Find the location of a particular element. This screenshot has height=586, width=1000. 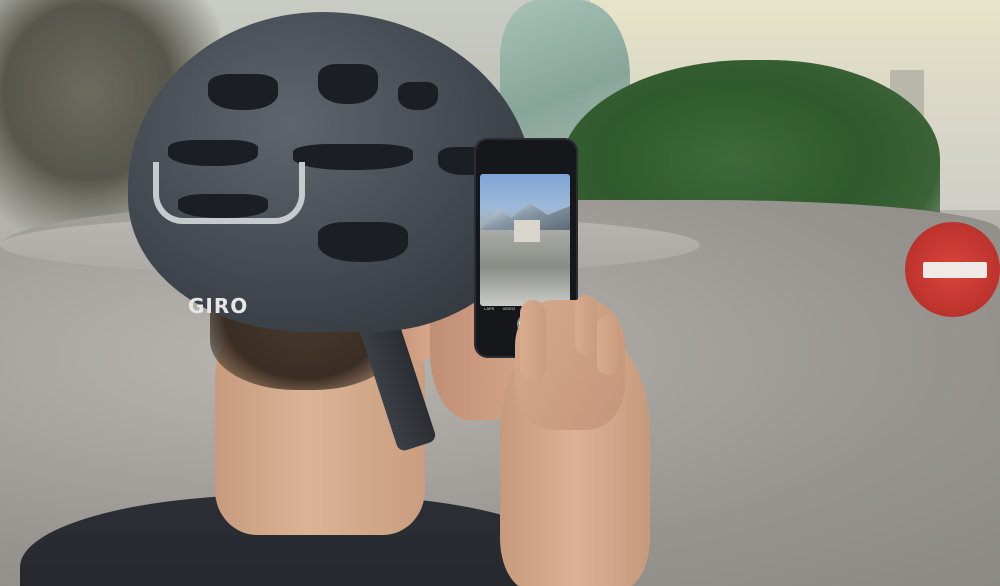

camera-mode: LAPS is located at coordinates (489, 308).